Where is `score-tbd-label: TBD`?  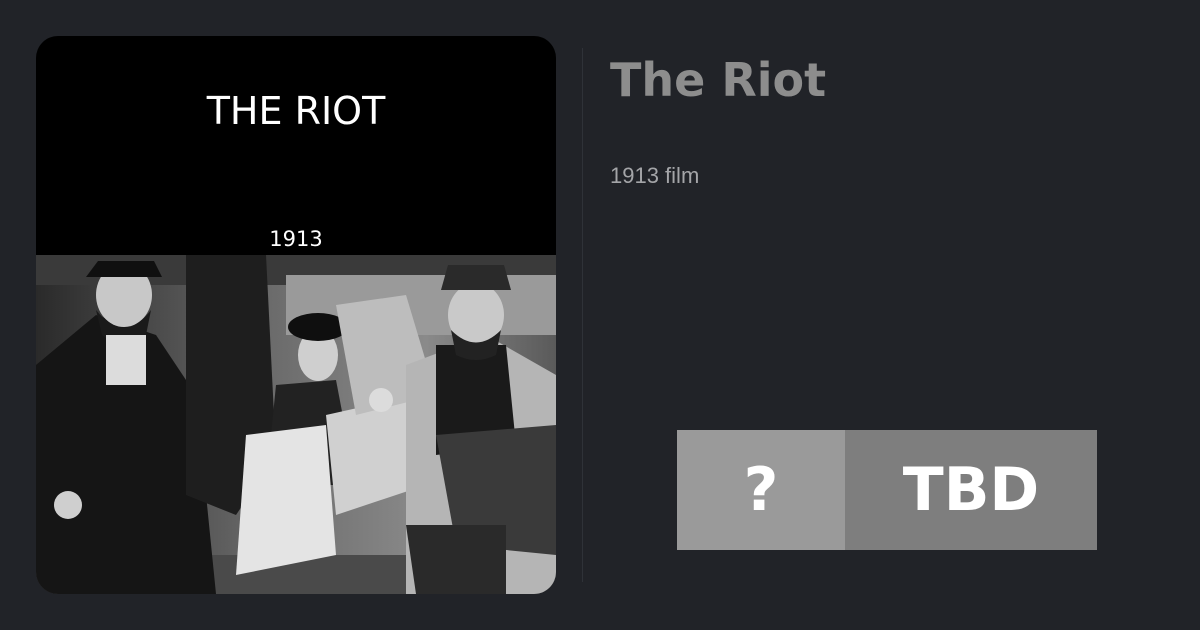
score-tbd-label: TBD is located at coordinates (971, 490).